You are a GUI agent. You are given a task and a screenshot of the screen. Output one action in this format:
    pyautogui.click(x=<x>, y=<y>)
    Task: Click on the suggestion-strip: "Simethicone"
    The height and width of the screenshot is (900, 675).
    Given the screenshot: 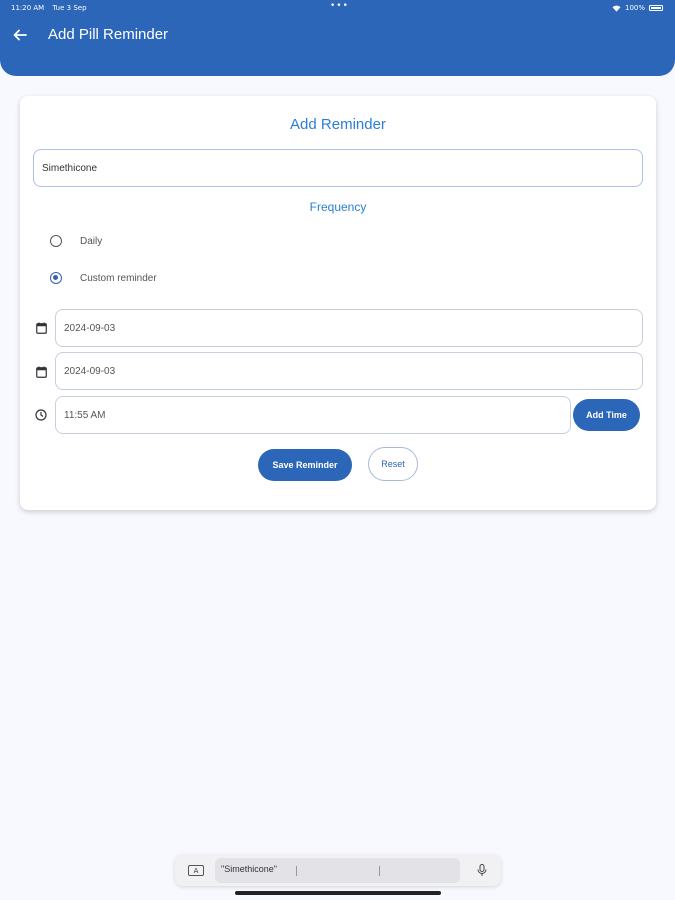 What is the action you would take?
    pyautogui.click(x=337, y=870)
    